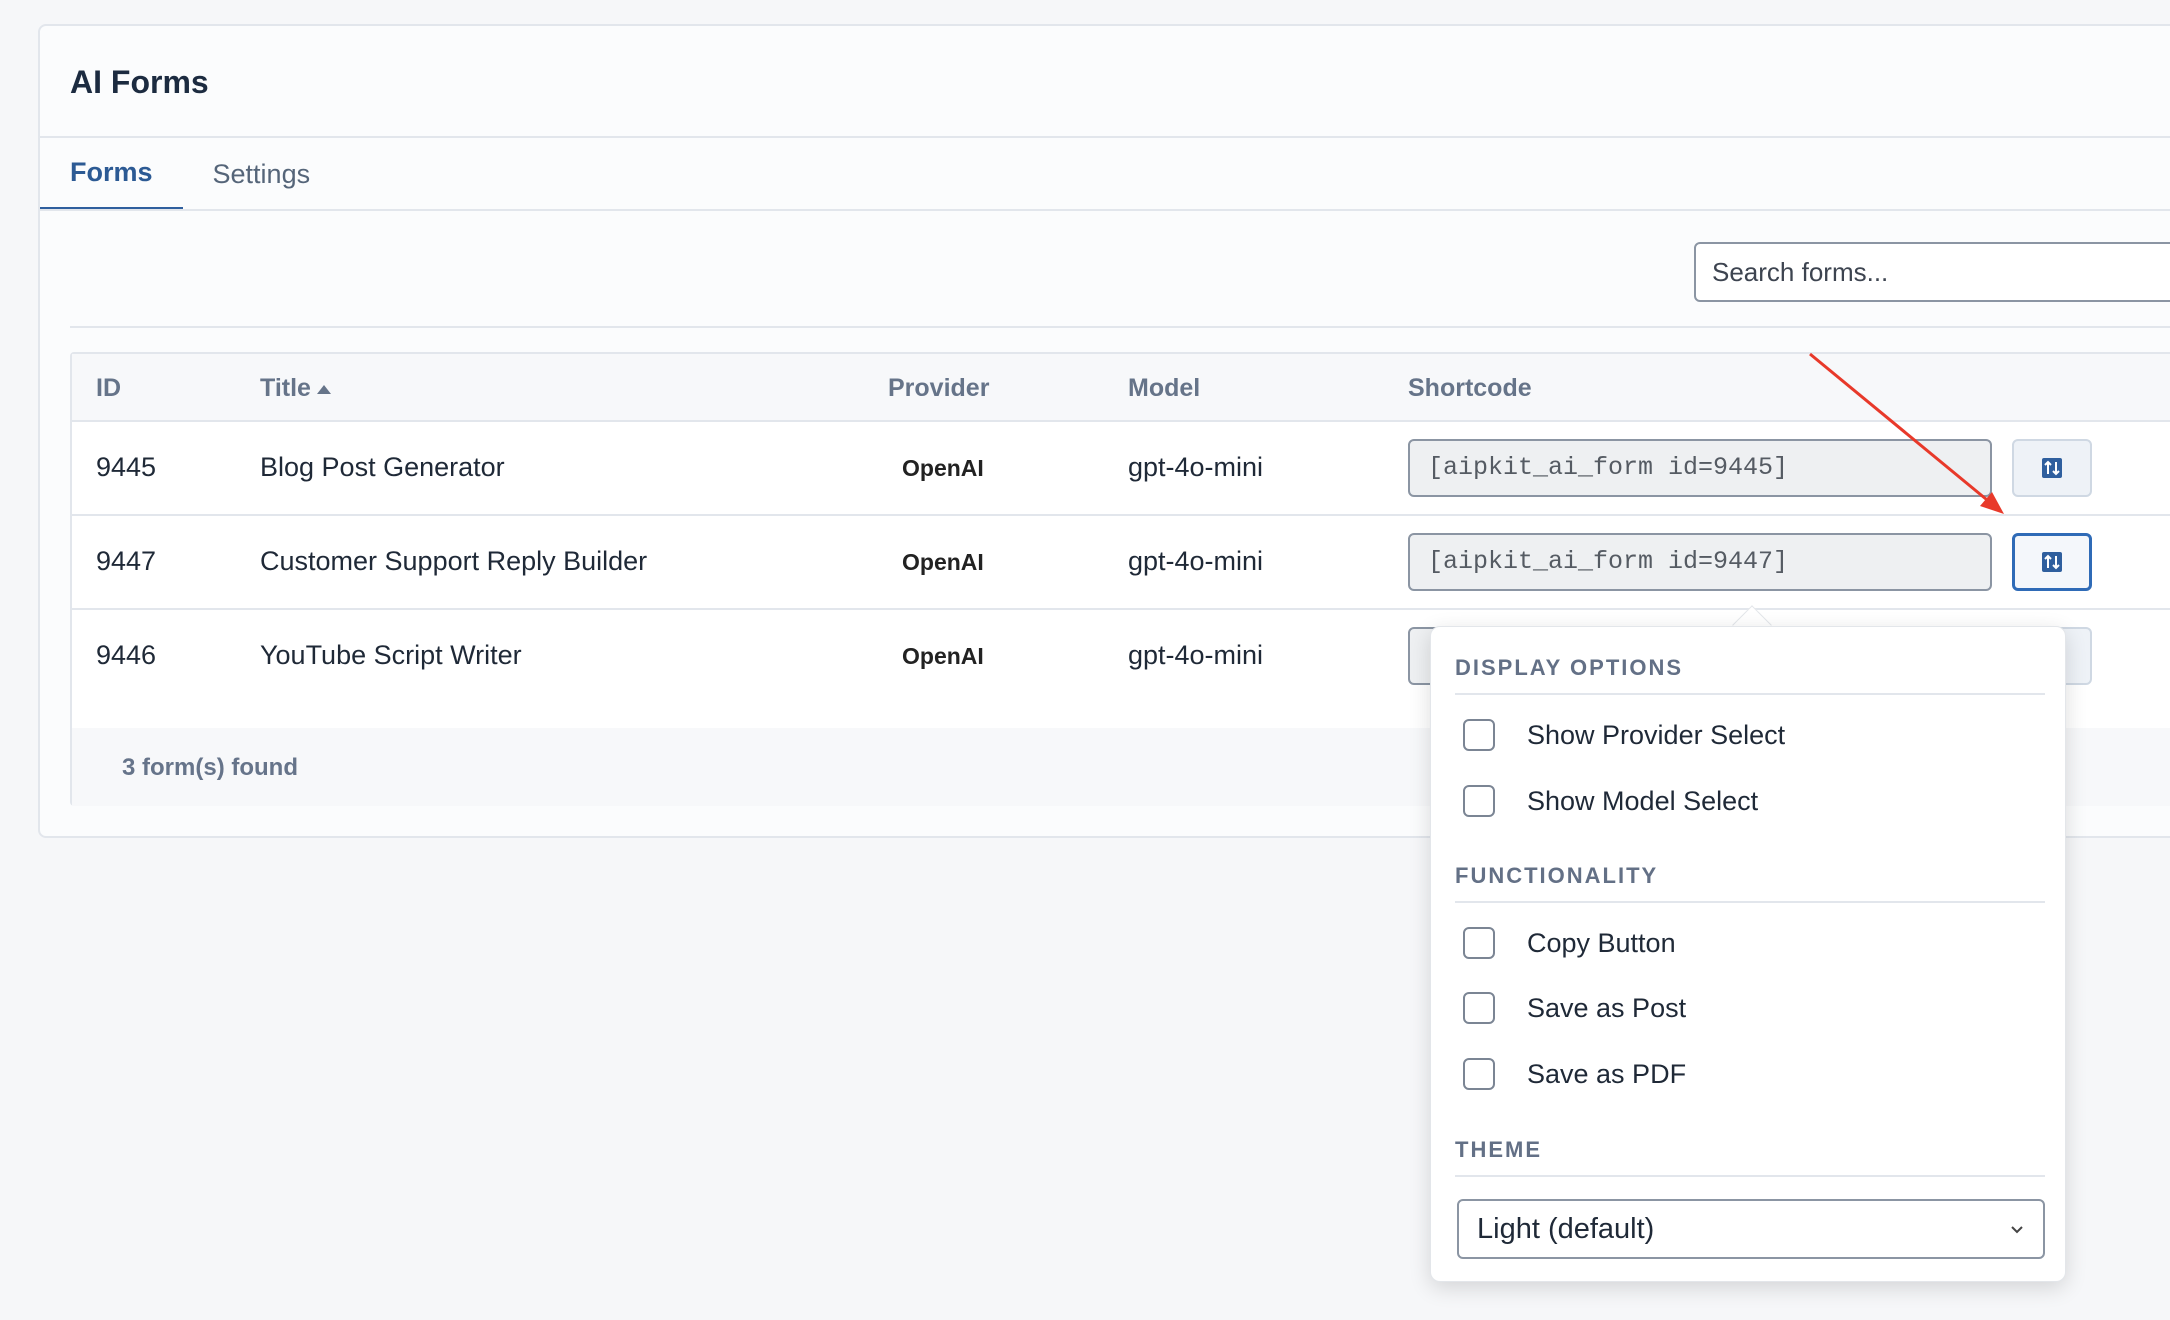  Describe the element at coordinates (1498, 1149) in the screenshot. I see `theme-heading: THEME` at that location.